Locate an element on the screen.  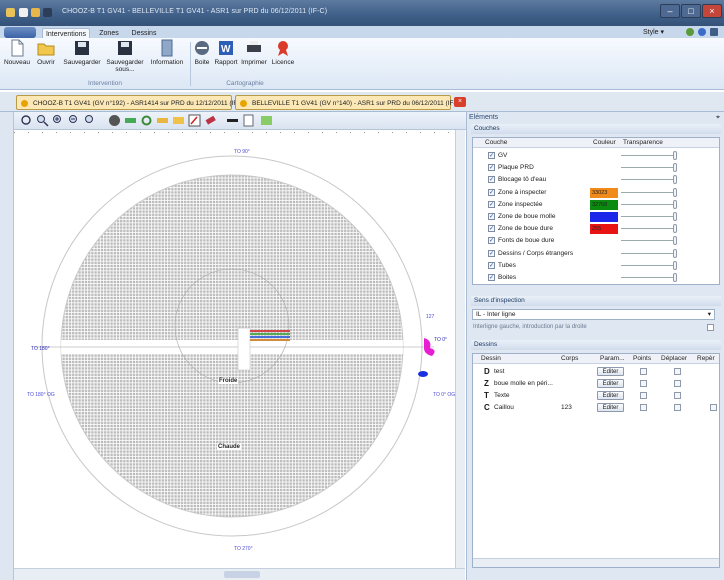
page-icon is located at coordinates (248, 120).